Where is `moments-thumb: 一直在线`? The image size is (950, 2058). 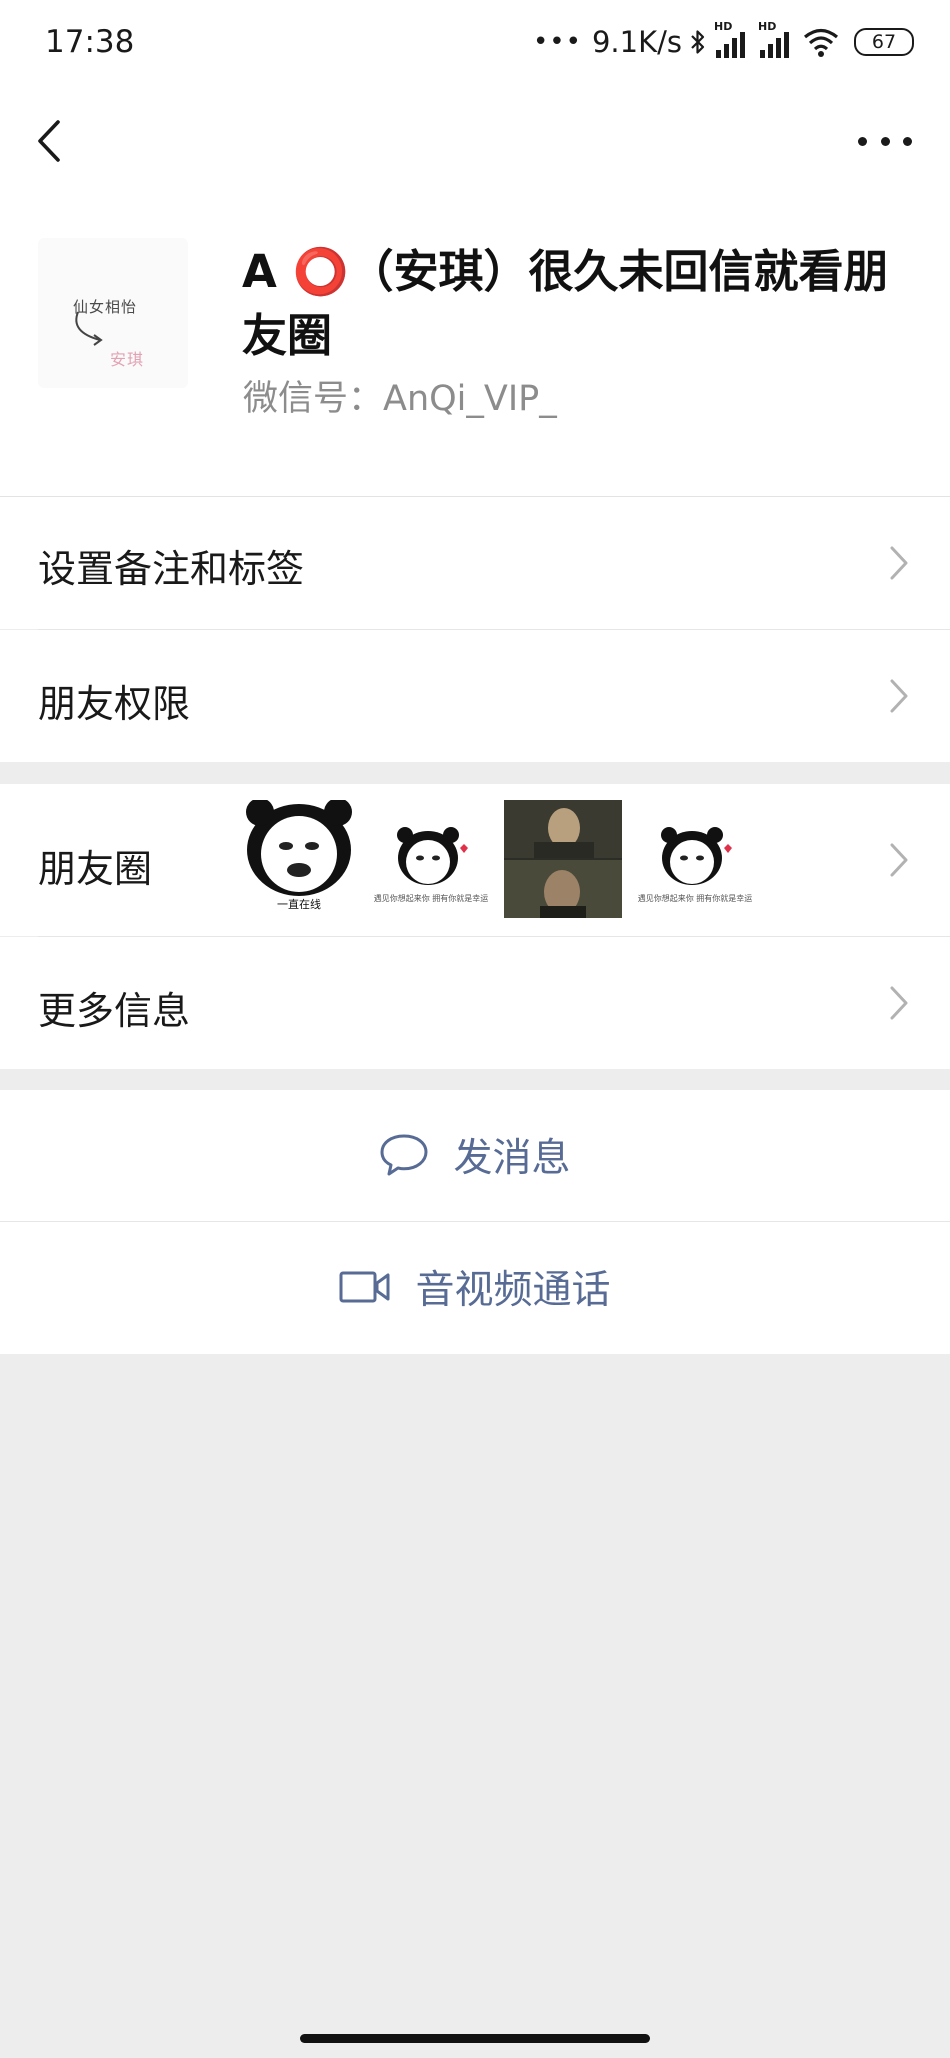 moments-thumb: 一直在线 is located at coordinates (299, 859).